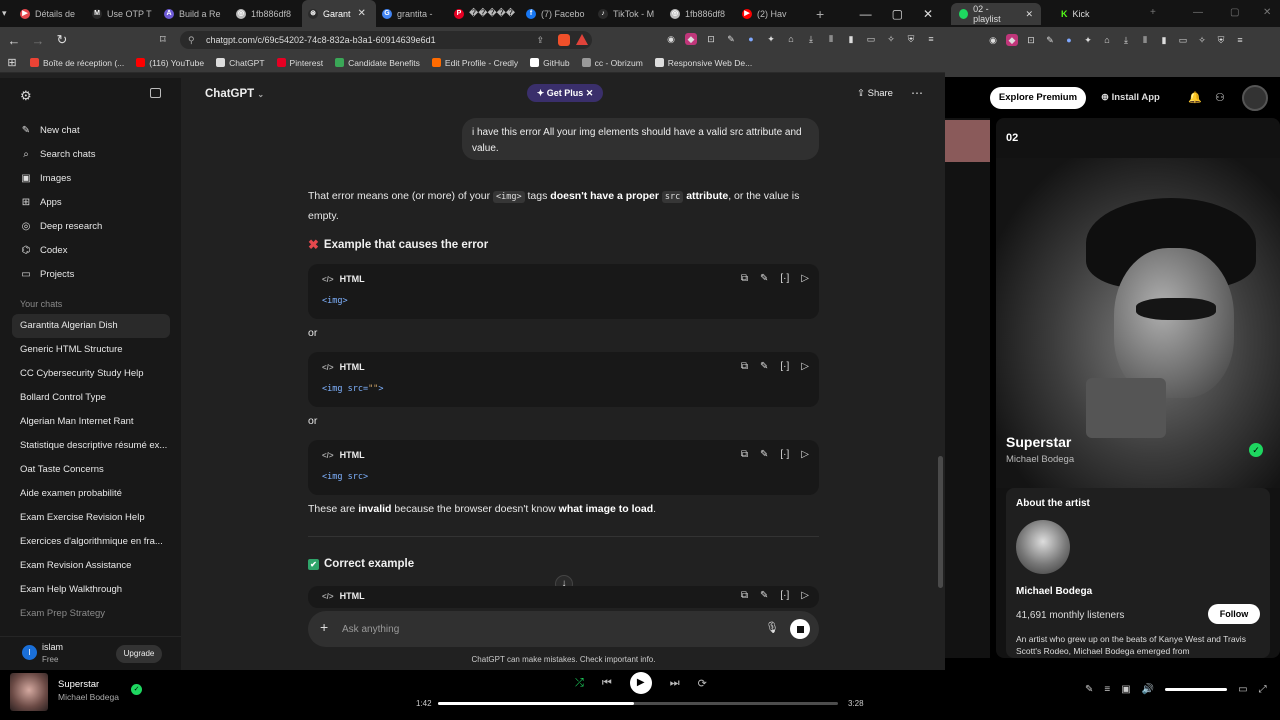 Image resolution: width=1280 pixels, height=720 pixels. I want to click on chat-history-item: Exam Revision Assistance, so click(91, 566).